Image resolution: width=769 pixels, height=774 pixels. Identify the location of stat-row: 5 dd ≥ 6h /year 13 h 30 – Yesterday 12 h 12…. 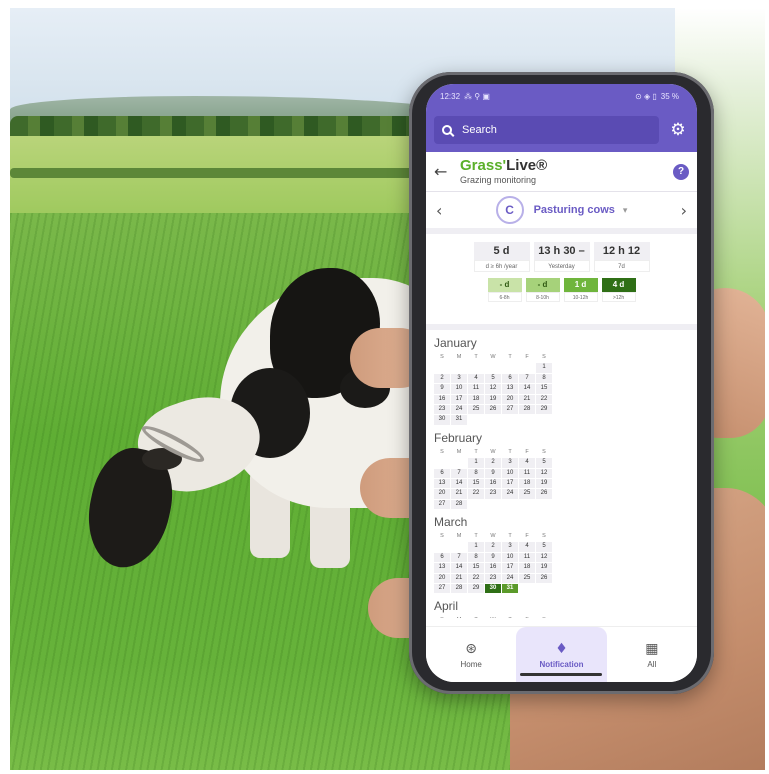
(561, 257).